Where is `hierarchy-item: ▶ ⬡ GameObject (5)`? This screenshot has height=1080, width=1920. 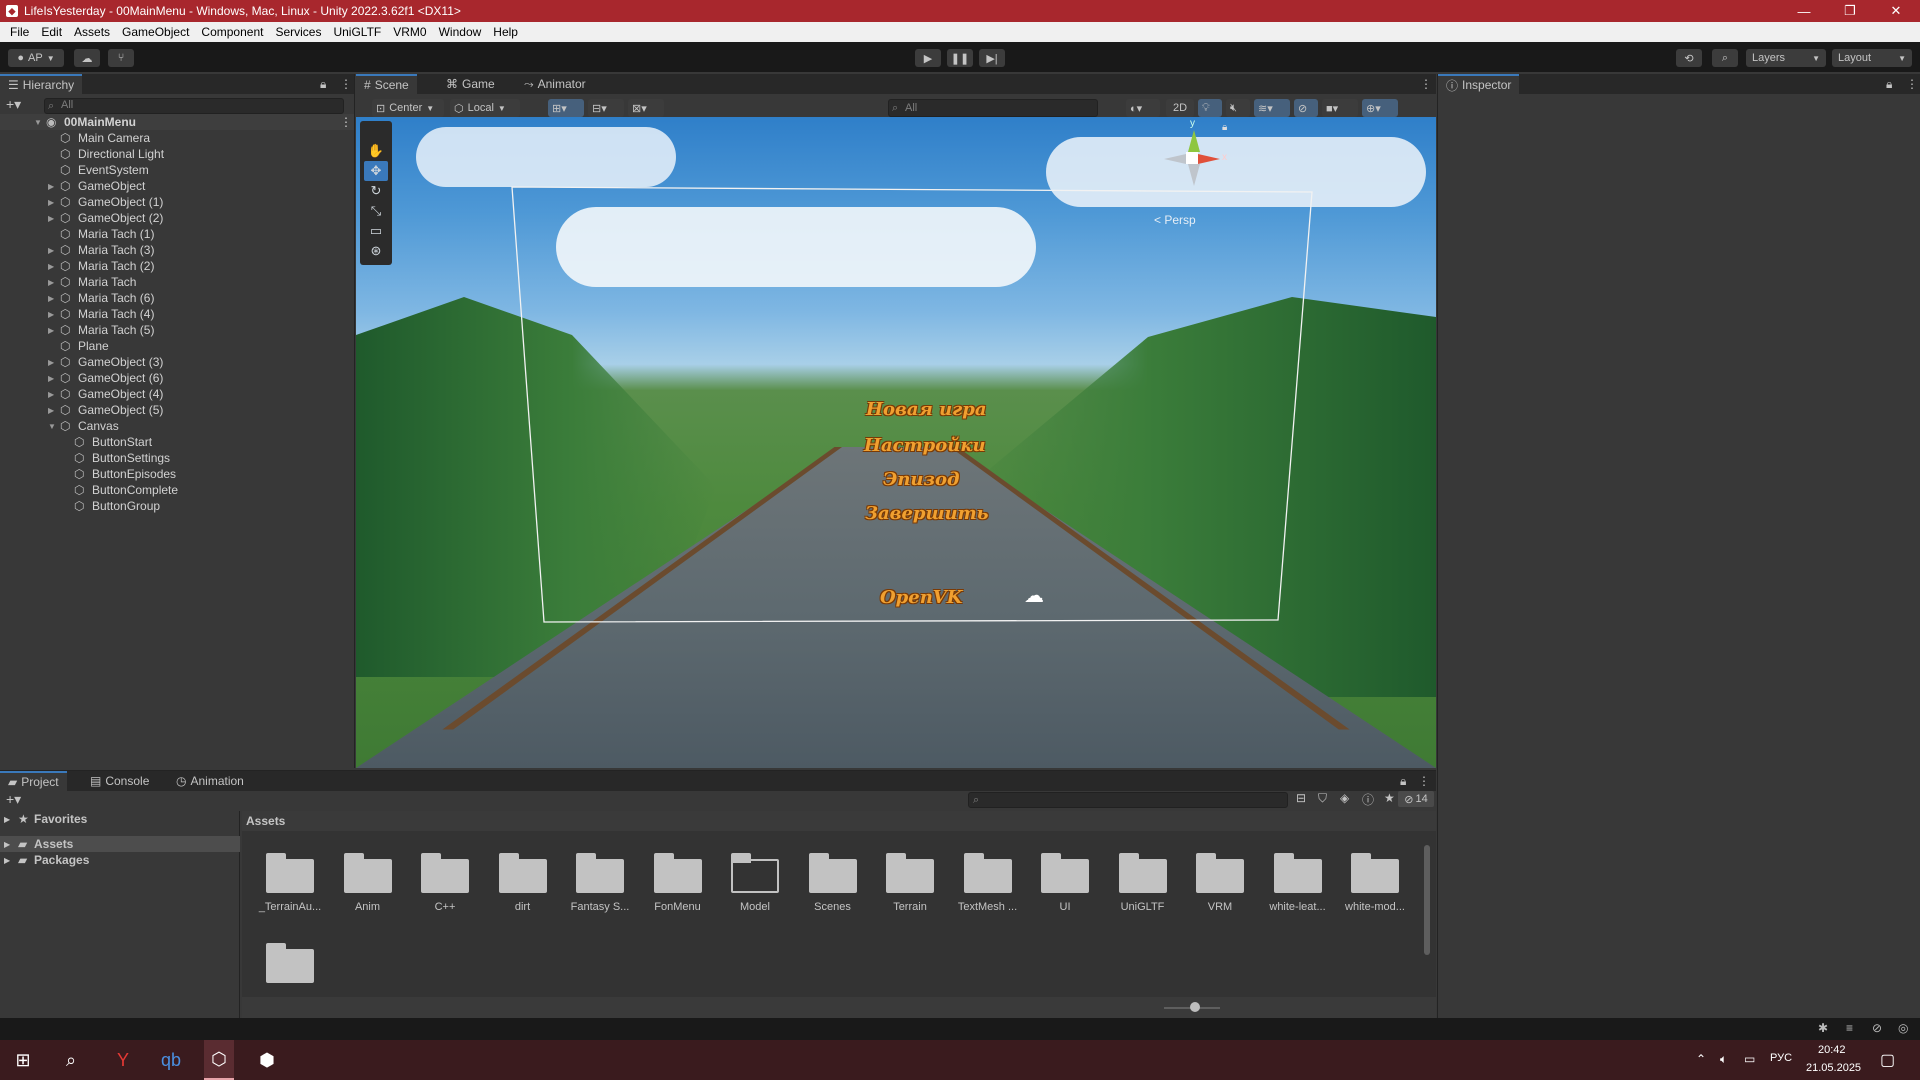
hierarchy-item: ▶ ⬡ GameObject (5) is located at coordinates (177, 410).